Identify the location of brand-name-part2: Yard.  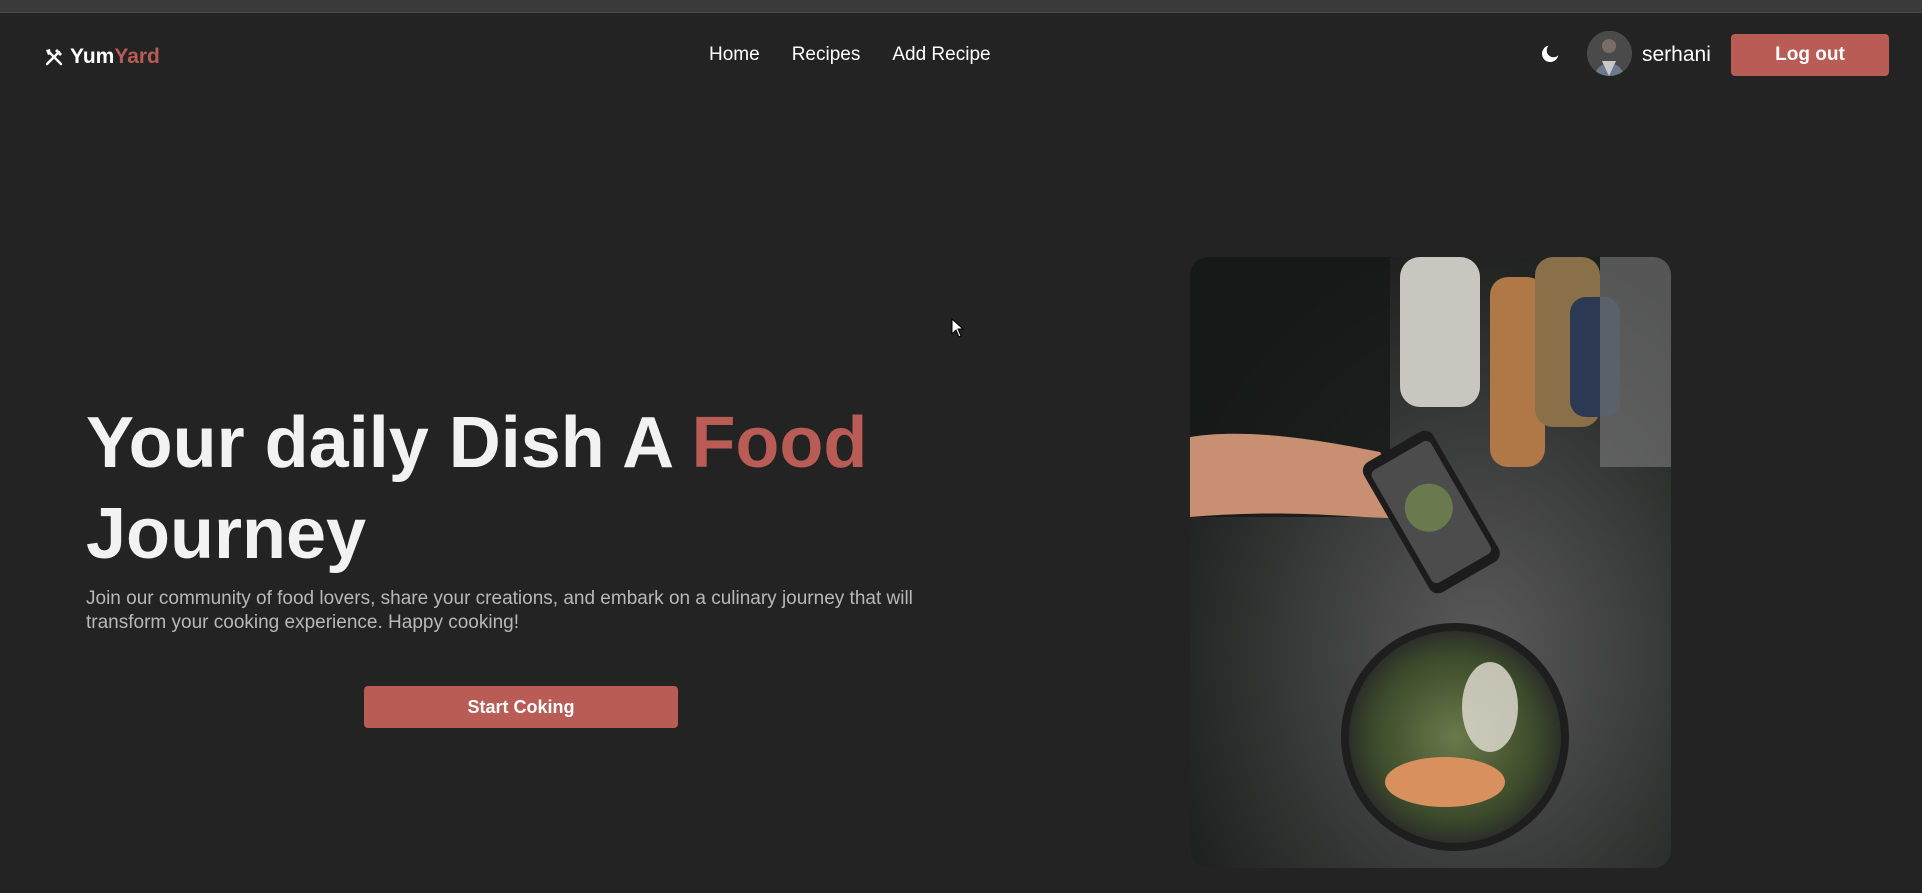
(137, 56).